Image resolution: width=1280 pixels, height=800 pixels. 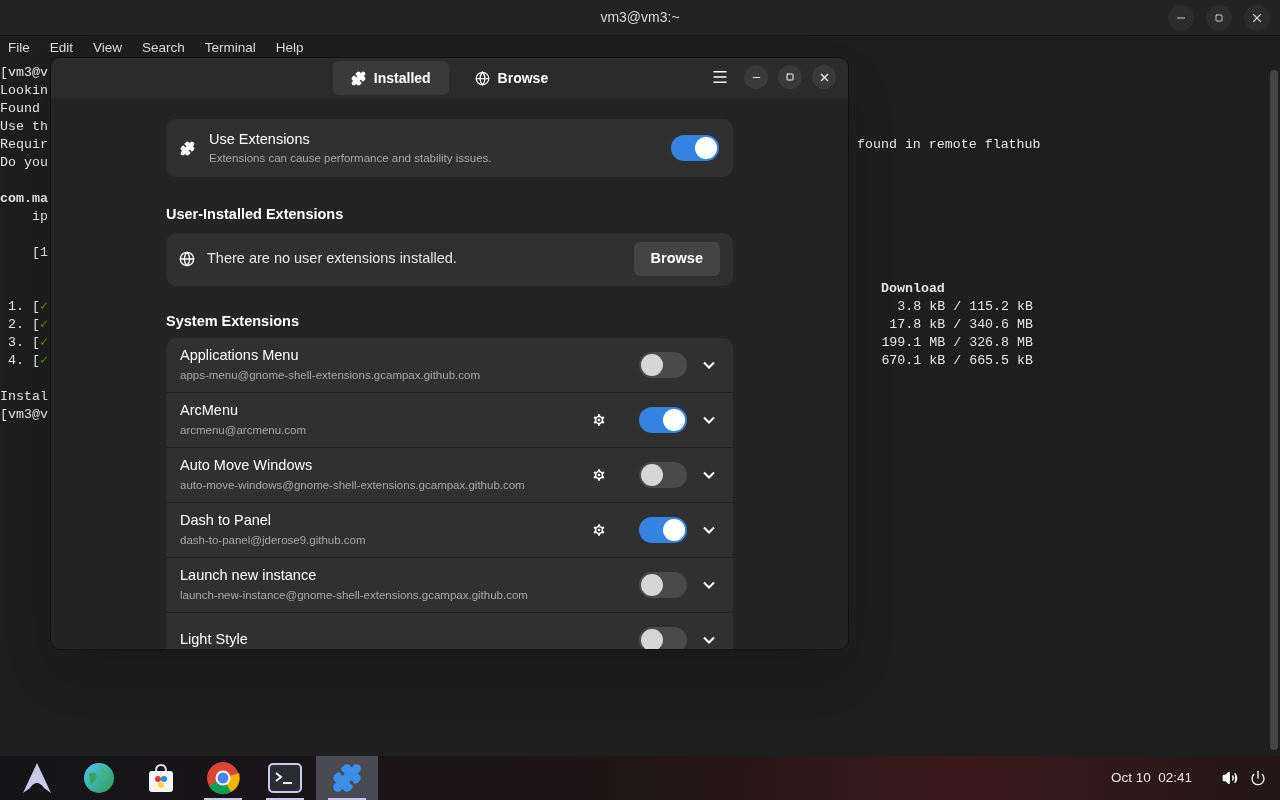 I want to click on tab: Installed, so click(x=390, y=78).